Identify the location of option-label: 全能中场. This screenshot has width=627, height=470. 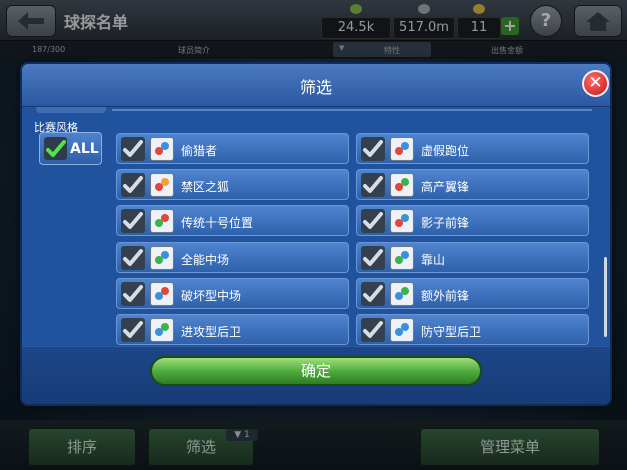
(205, 259).